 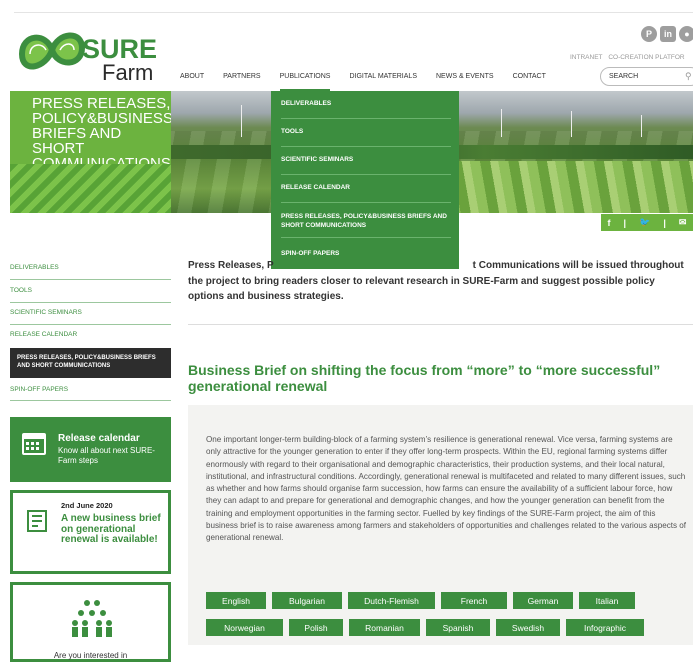 I want to click on lang-button-italian: Italian, so click(x=607, y=600).